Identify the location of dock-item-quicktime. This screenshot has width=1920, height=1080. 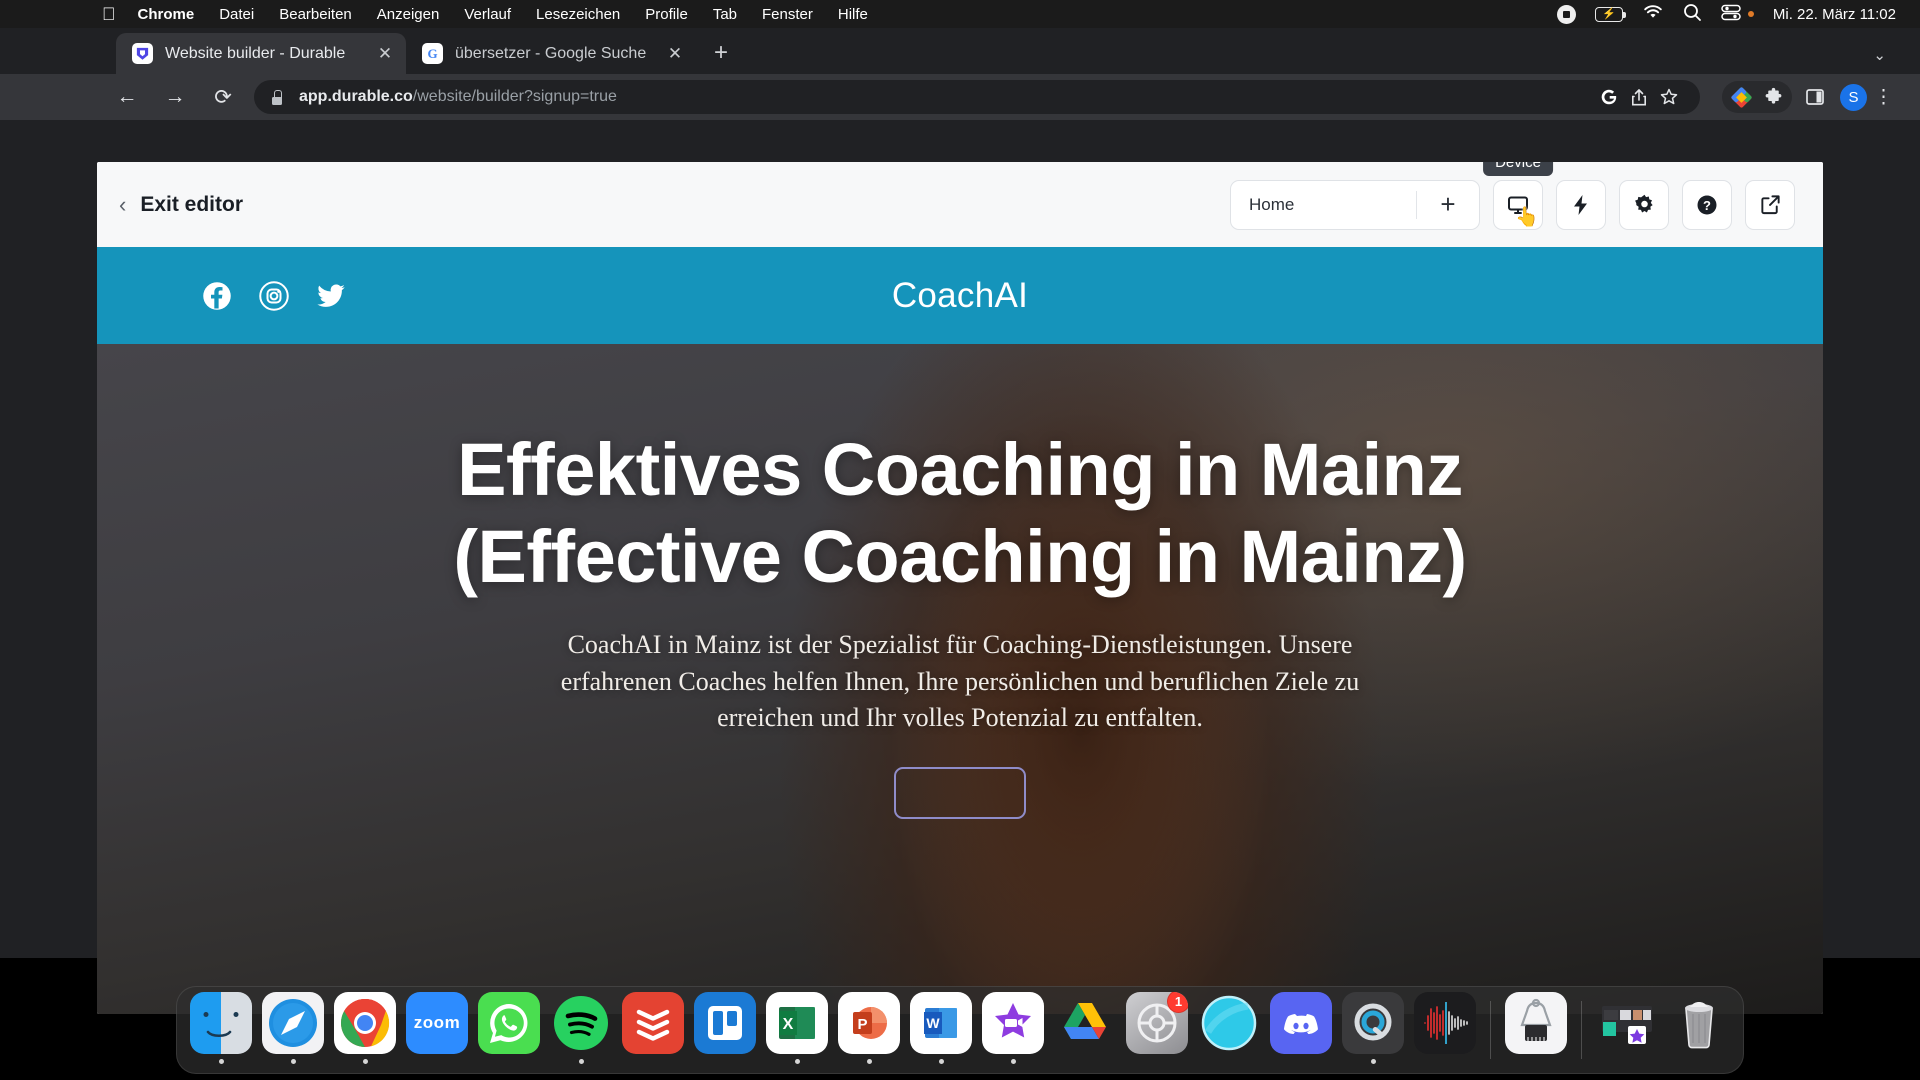
(1373, 1030).